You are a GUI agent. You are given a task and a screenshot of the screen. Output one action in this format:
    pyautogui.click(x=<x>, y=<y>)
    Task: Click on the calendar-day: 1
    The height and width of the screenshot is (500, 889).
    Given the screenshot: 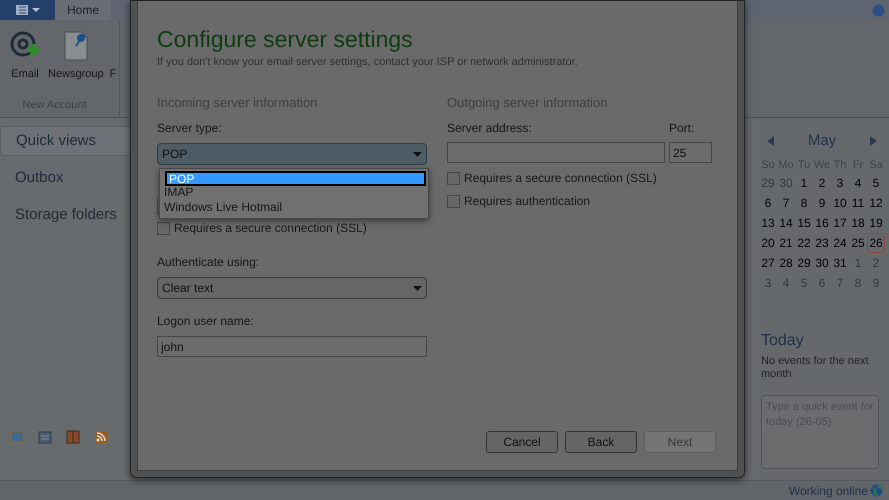 What is the action you would take?
    pyautogui.click(x=804, y=182)
    